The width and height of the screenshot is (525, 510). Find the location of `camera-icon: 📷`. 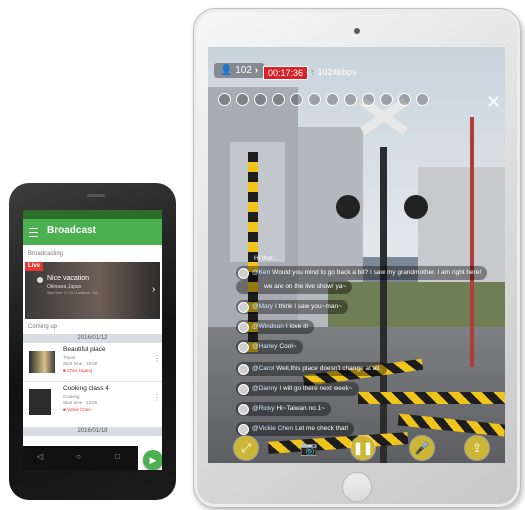

camera-icon: 📷 is located at coordinates (309, 448).